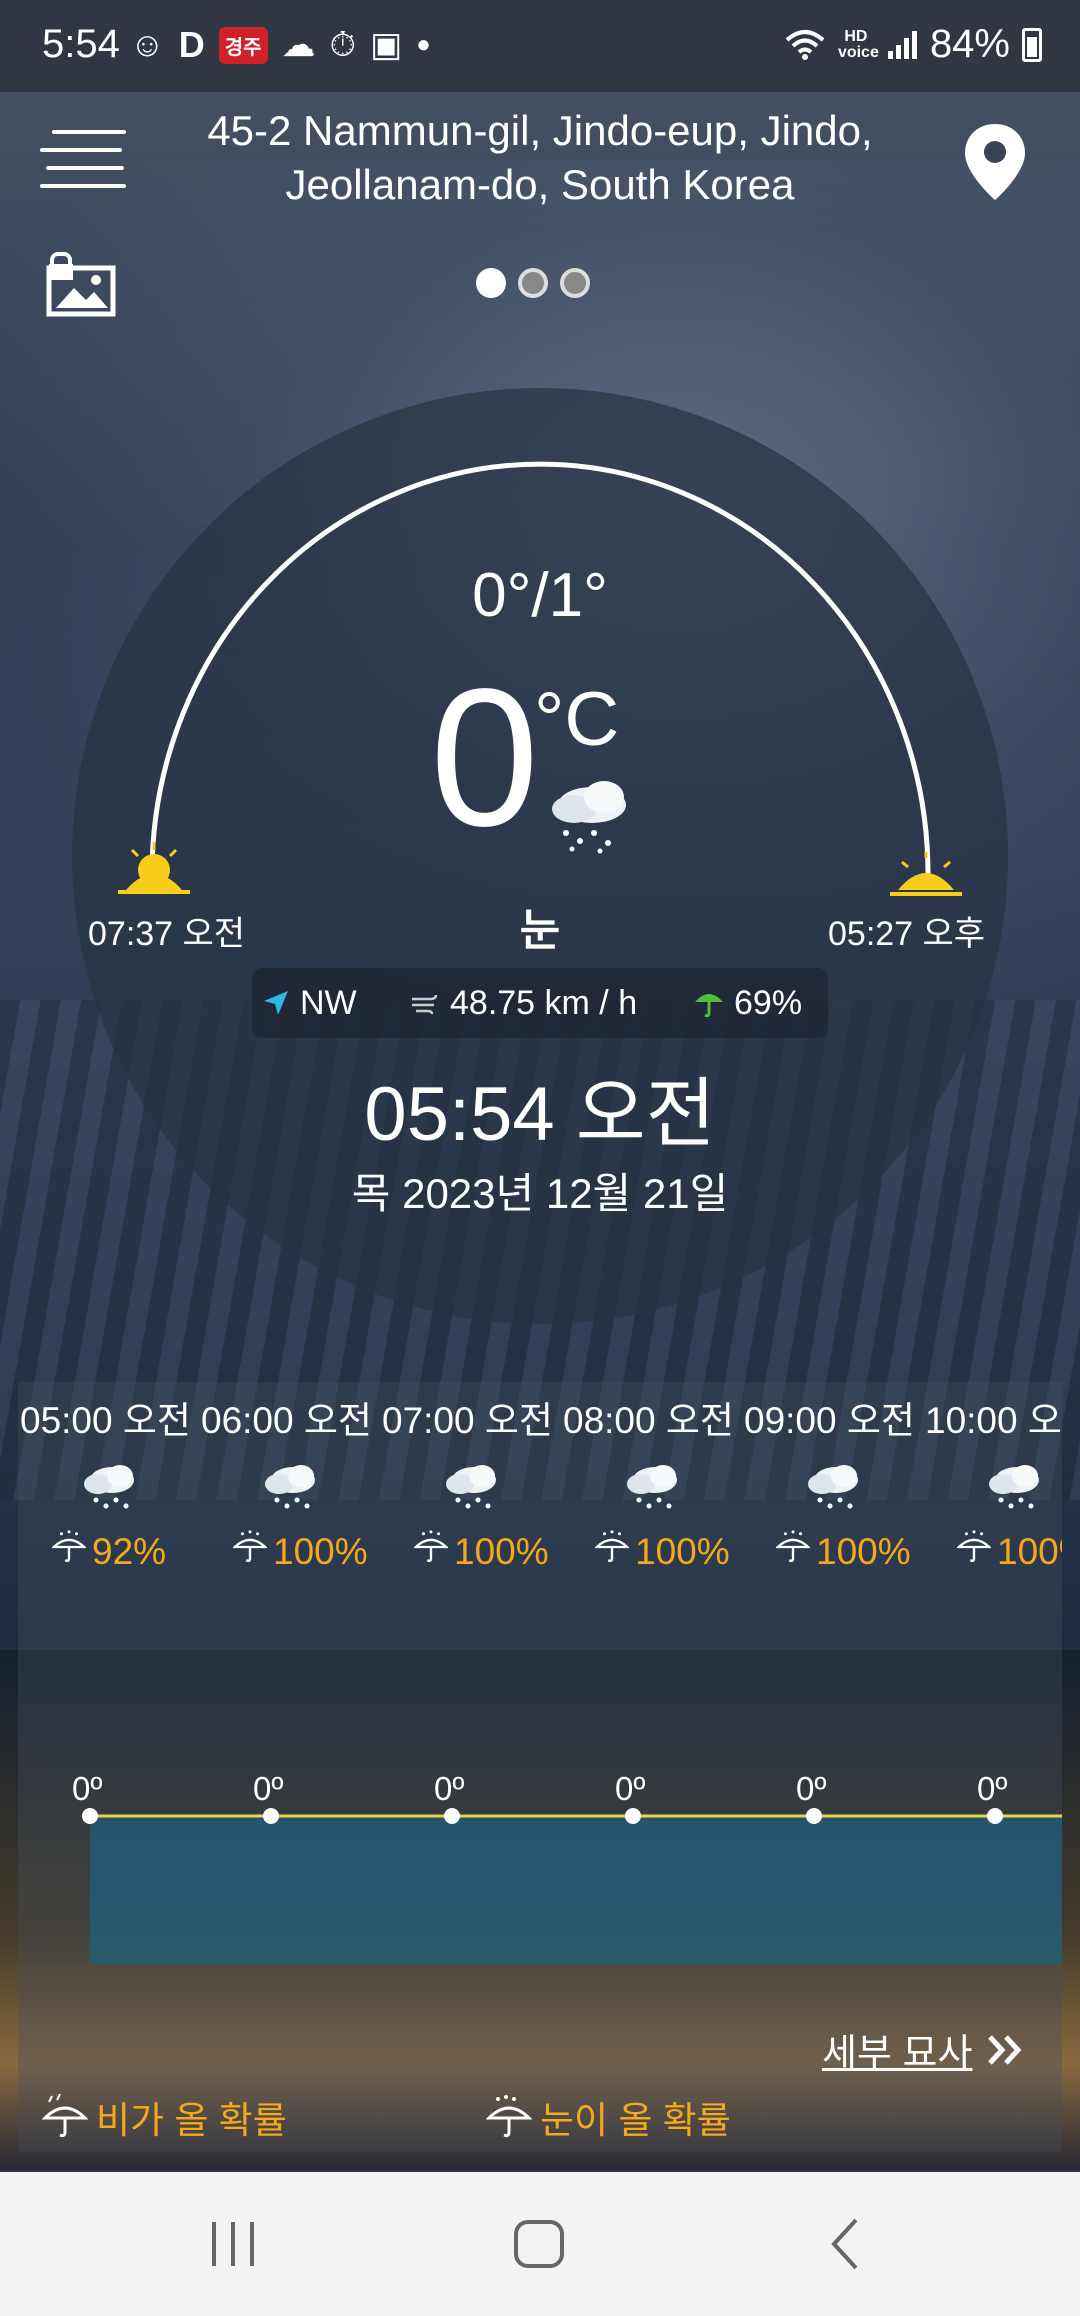  What do you see at coordinates (576, 1890) in the screenshot?
I see `temp-graph-fill` at bounding box center [576, 1890].